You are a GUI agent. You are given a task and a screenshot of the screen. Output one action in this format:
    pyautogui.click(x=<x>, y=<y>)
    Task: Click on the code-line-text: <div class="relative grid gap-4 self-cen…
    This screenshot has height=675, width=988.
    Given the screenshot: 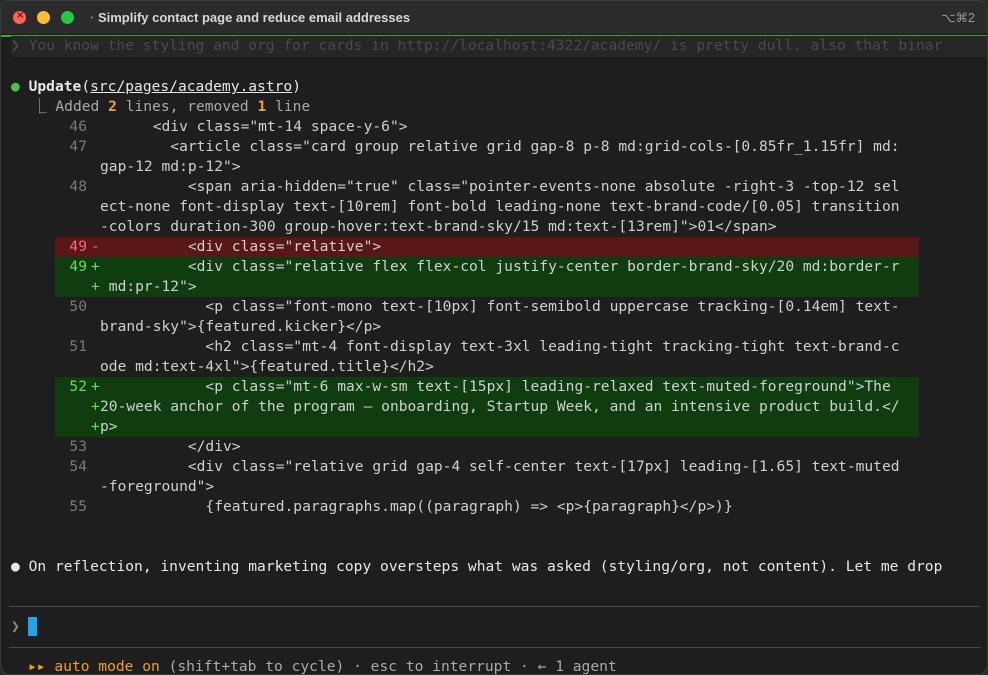 What is the action you would take?
    pyautogui.click(x=500, y=466)
    